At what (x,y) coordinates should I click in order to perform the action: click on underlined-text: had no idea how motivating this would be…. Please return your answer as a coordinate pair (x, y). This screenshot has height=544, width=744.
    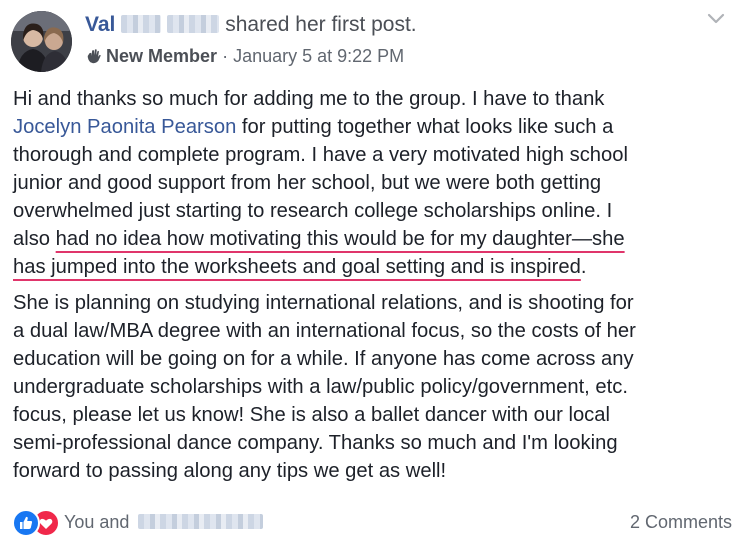
    Looking at the image, I should click on (340, 239).